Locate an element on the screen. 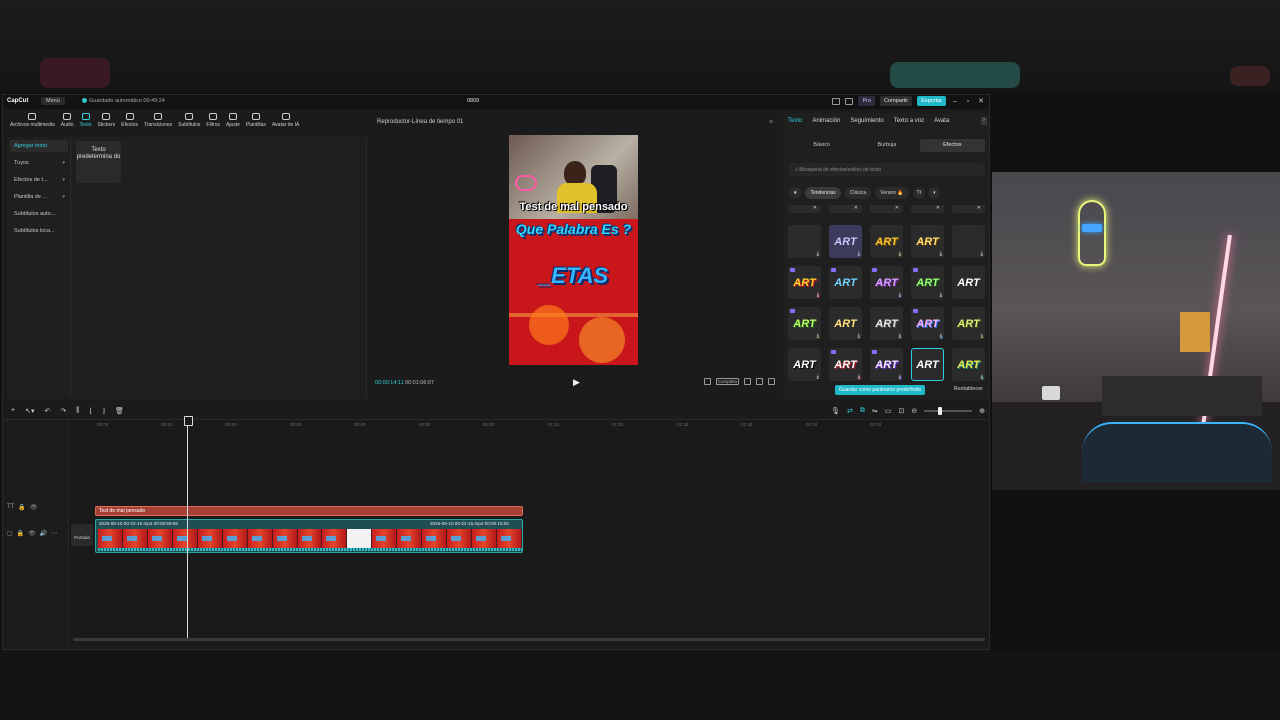  cover-button: Portada is located at coordinates (82, 535).